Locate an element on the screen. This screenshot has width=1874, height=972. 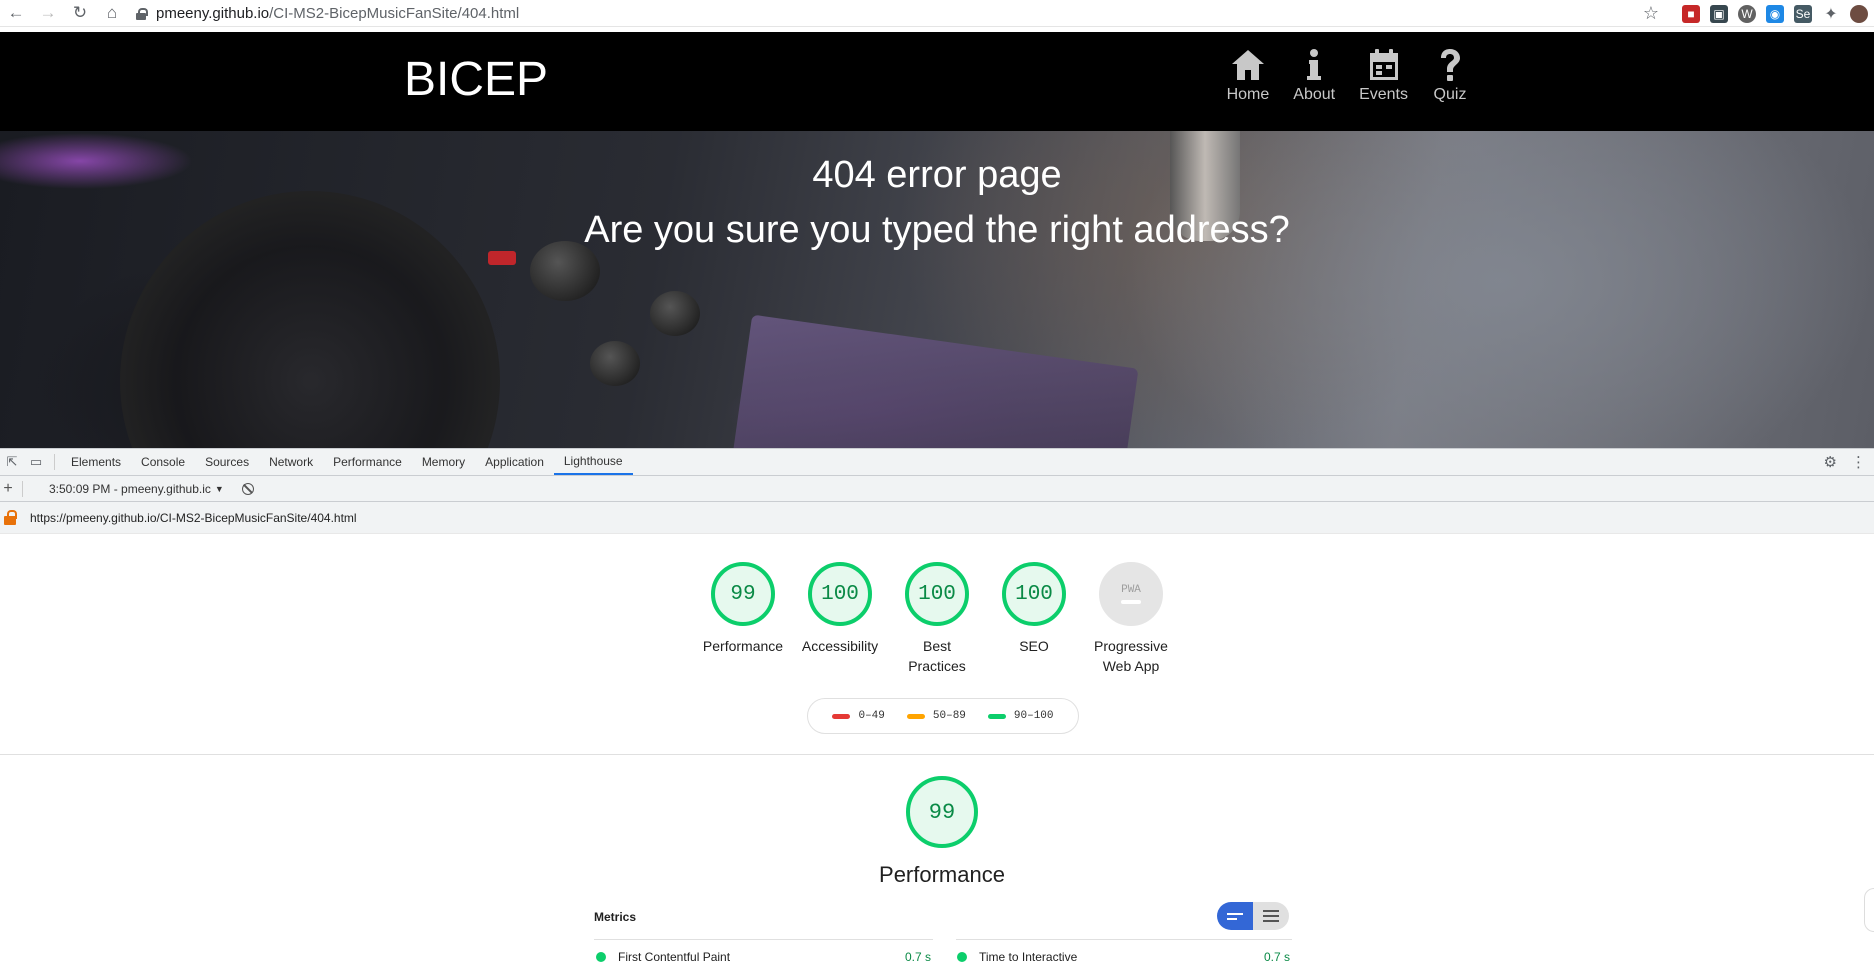
home-button: ⌂ is located at coordinates (112, 13).